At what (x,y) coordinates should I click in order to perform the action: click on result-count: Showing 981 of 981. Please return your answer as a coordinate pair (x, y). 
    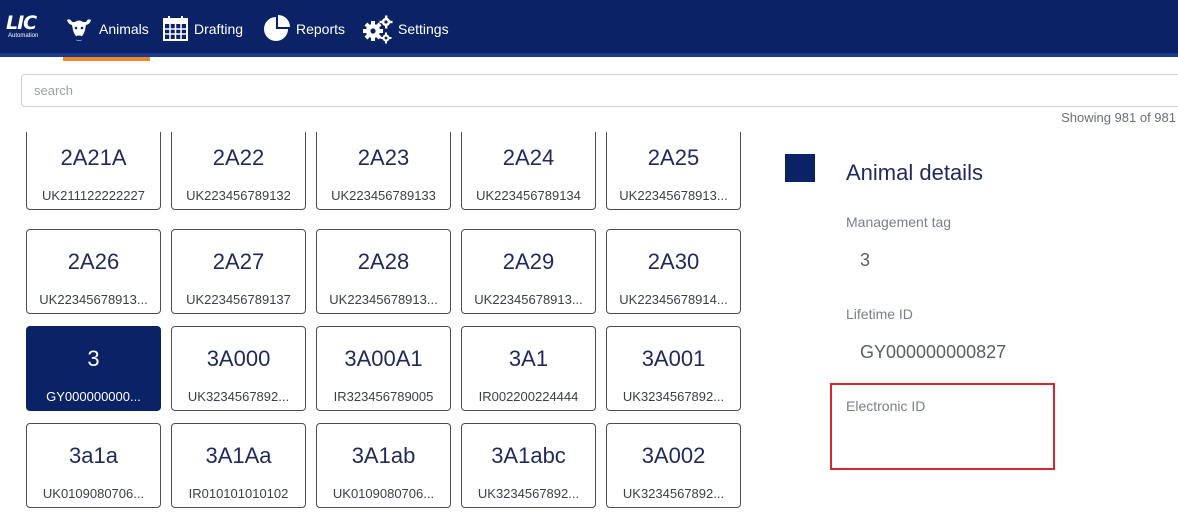
    Looking at the image, I should click on (1118, 117).